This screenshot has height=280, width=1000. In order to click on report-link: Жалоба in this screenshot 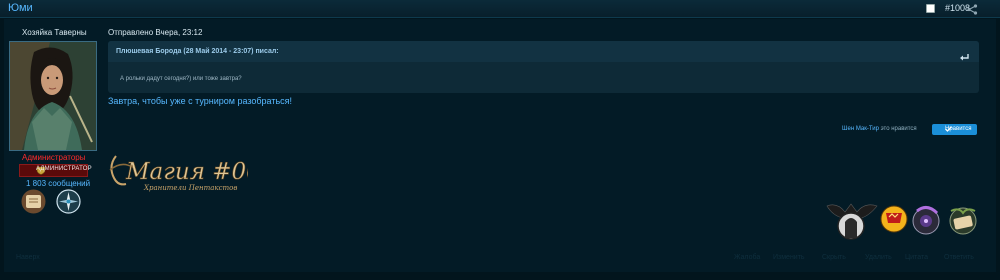, I will do `click(747, 257)`.